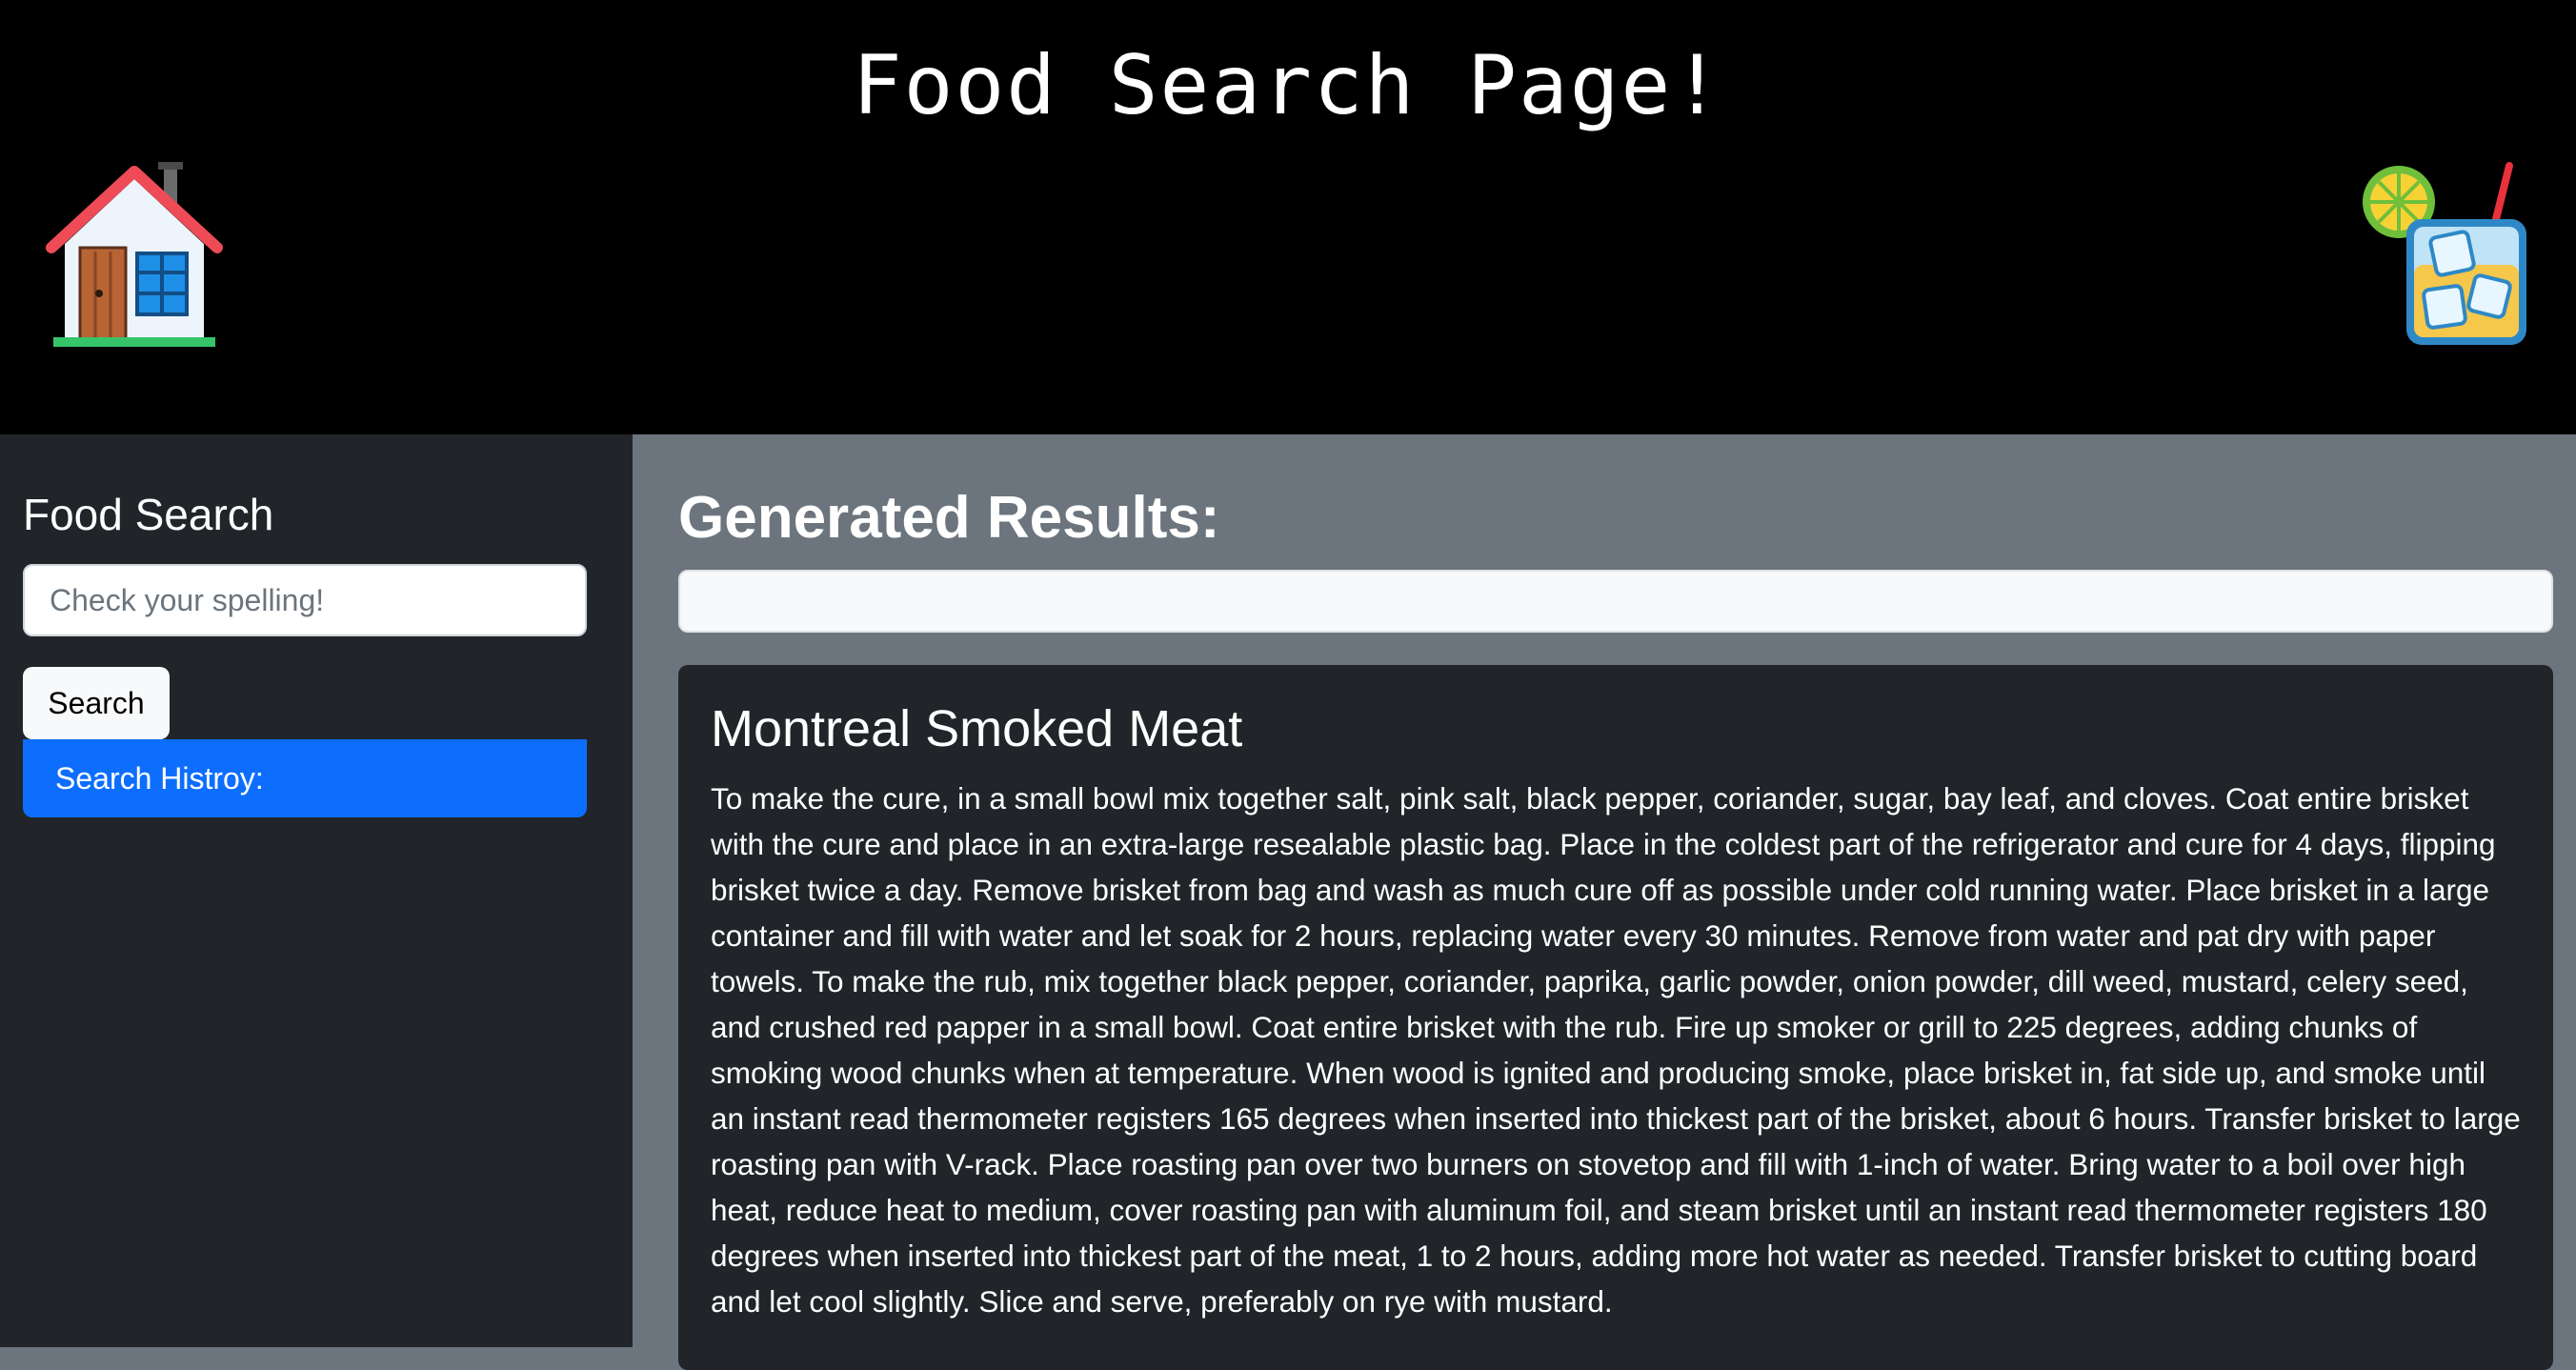  What do you see at coordinates (305, 778) in the screenshot?
I see `search-history-header: Search Histroy:` at bounding box center [305, 778].